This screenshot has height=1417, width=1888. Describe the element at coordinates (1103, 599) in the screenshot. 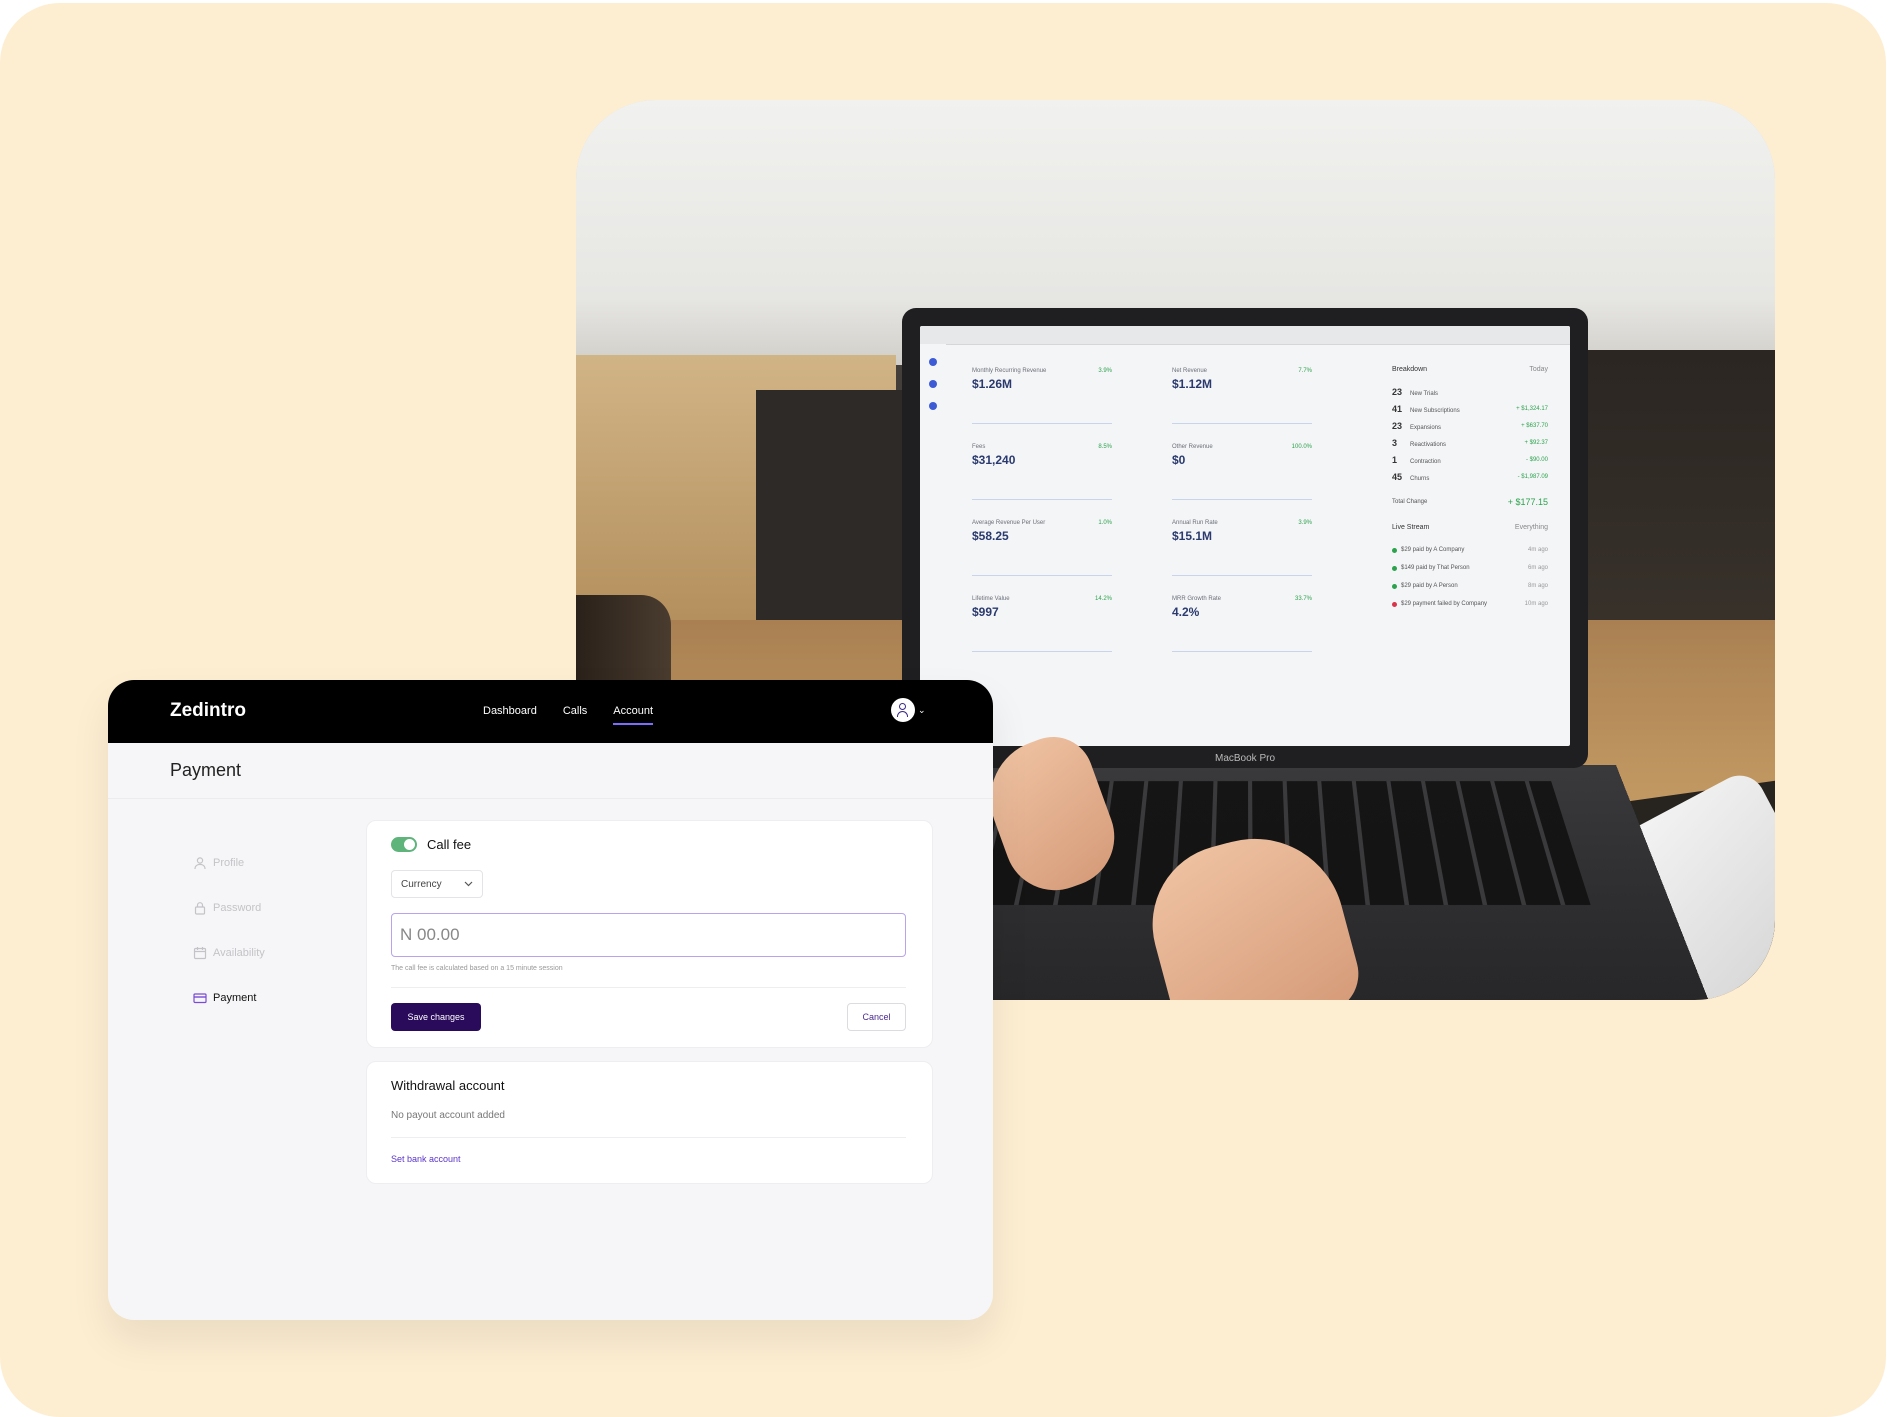

I see `metric-change: 14.2%` at that location.